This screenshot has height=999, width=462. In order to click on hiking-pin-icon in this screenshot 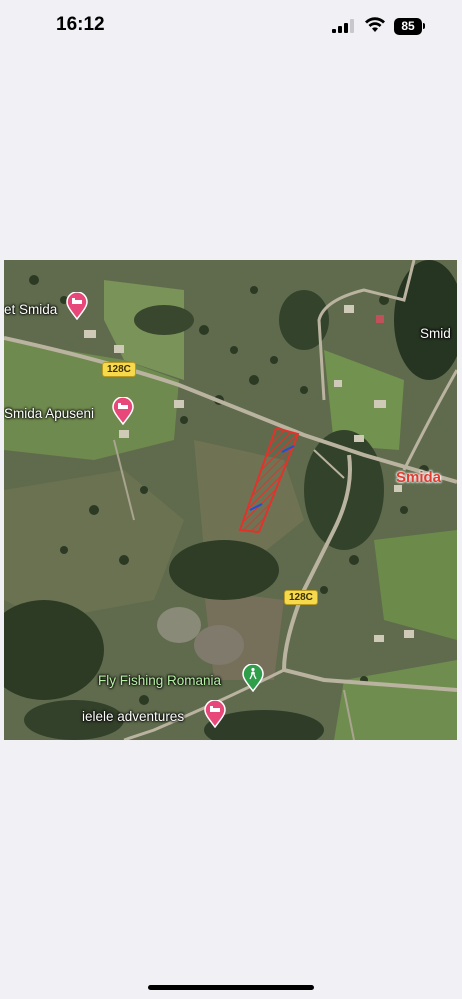, I will do `click(253, 678)`.